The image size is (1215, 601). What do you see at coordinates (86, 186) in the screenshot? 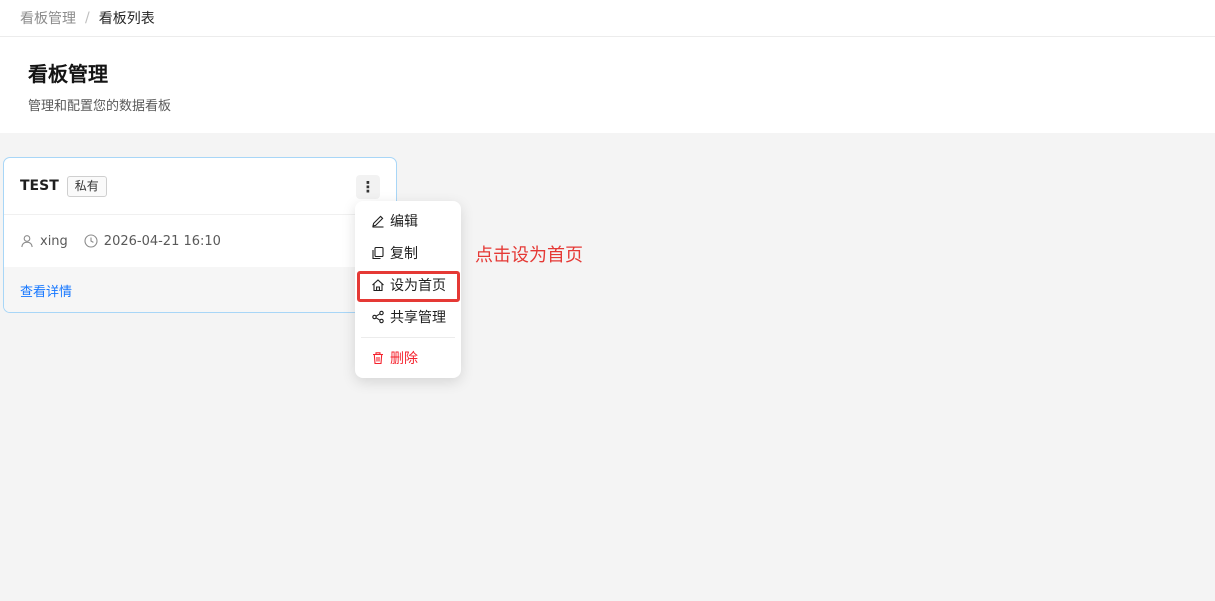
I see `visibility-tag: 私有` at bounding box center [86, 186].